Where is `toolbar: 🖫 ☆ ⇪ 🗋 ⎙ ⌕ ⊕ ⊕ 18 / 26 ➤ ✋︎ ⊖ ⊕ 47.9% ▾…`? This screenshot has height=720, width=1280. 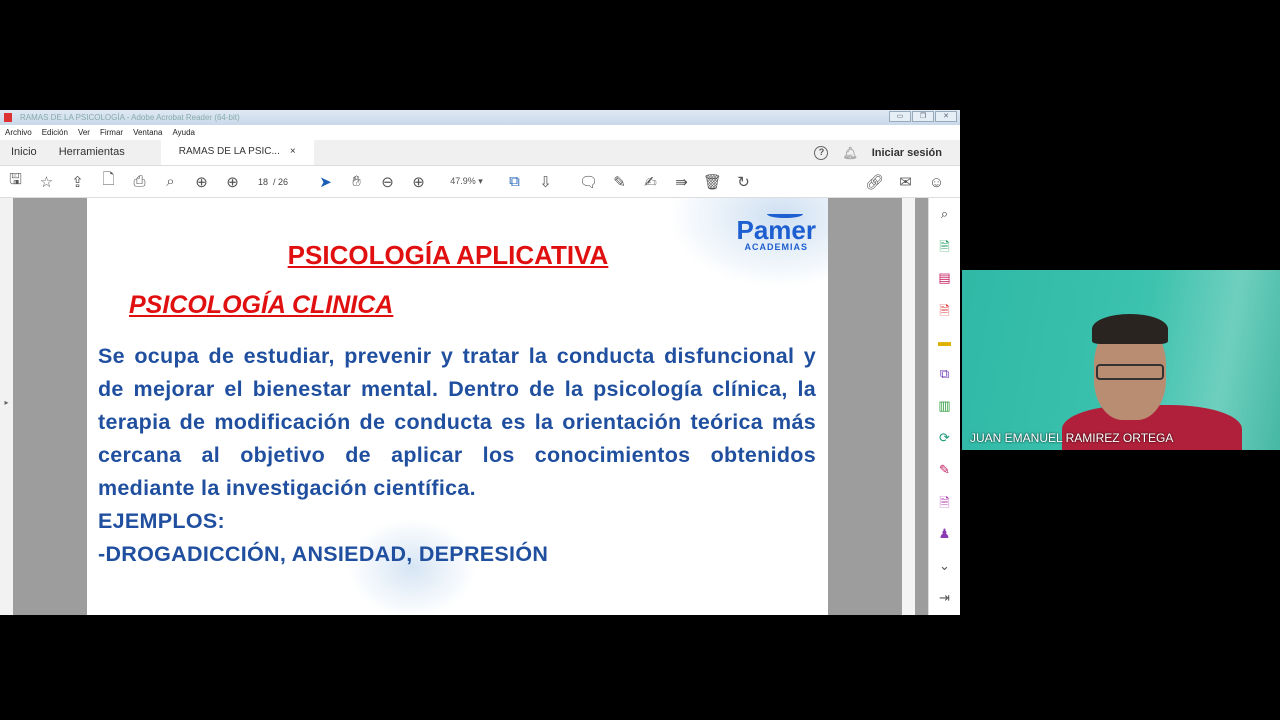
toolbar: 🖫 ☆ ⇪ 🗋 ⎙ ⌕ ⊕ ⊕ 18 / 26 ➤ ✋︎ ⊖ ⊕ 47.9% ▾… is located at coordinates (480, 182).